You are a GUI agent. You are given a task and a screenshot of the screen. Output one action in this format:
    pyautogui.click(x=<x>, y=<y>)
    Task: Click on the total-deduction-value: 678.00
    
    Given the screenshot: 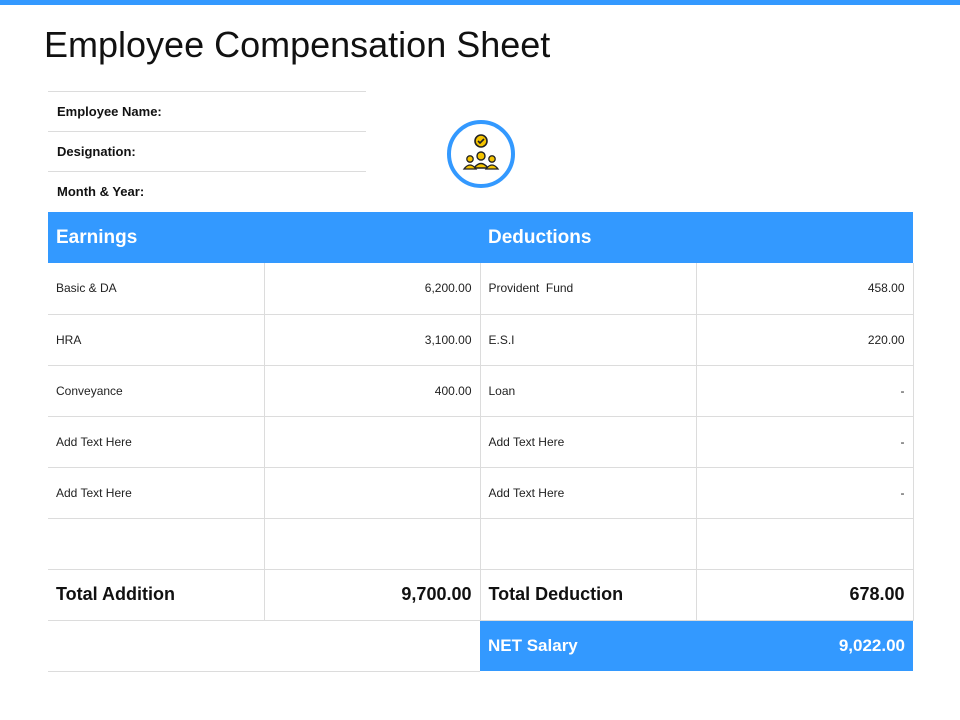 What is the action you would take?
    pyautogui.click(x=804, y=595)
    